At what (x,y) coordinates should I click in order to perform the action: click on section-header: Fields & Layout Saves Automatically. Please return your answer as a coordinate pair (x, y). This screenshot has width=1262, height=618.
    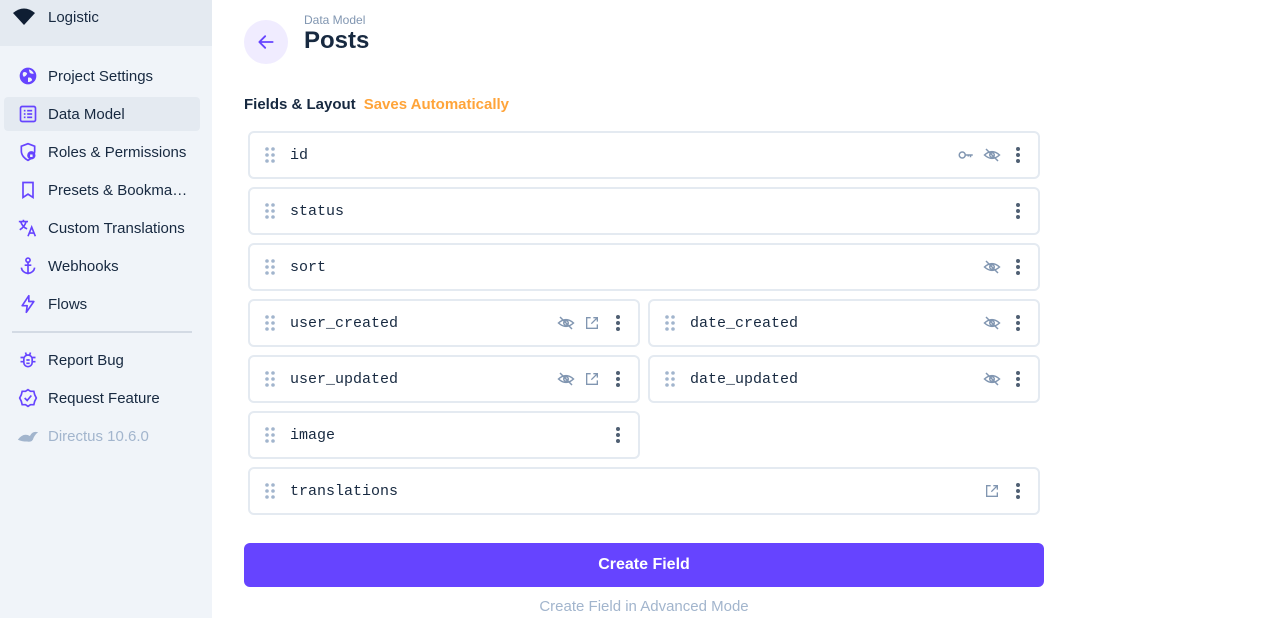
    Looking at the image, I should click on (376, 104).